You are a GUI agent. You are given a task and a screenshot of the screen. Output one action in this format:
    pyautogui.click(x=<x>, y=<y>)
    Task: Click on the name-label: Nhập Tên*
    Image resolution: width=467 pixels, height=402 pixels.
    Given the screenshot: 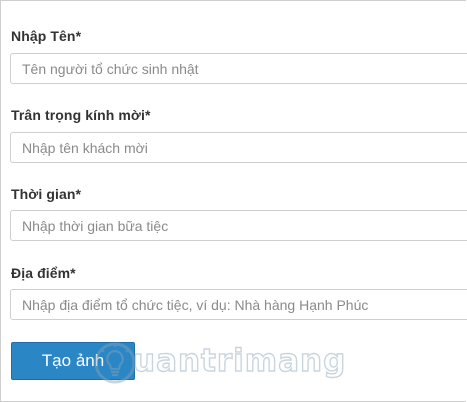 What is the action you would take?
    pyautogui.click(x=46, y=36)
    